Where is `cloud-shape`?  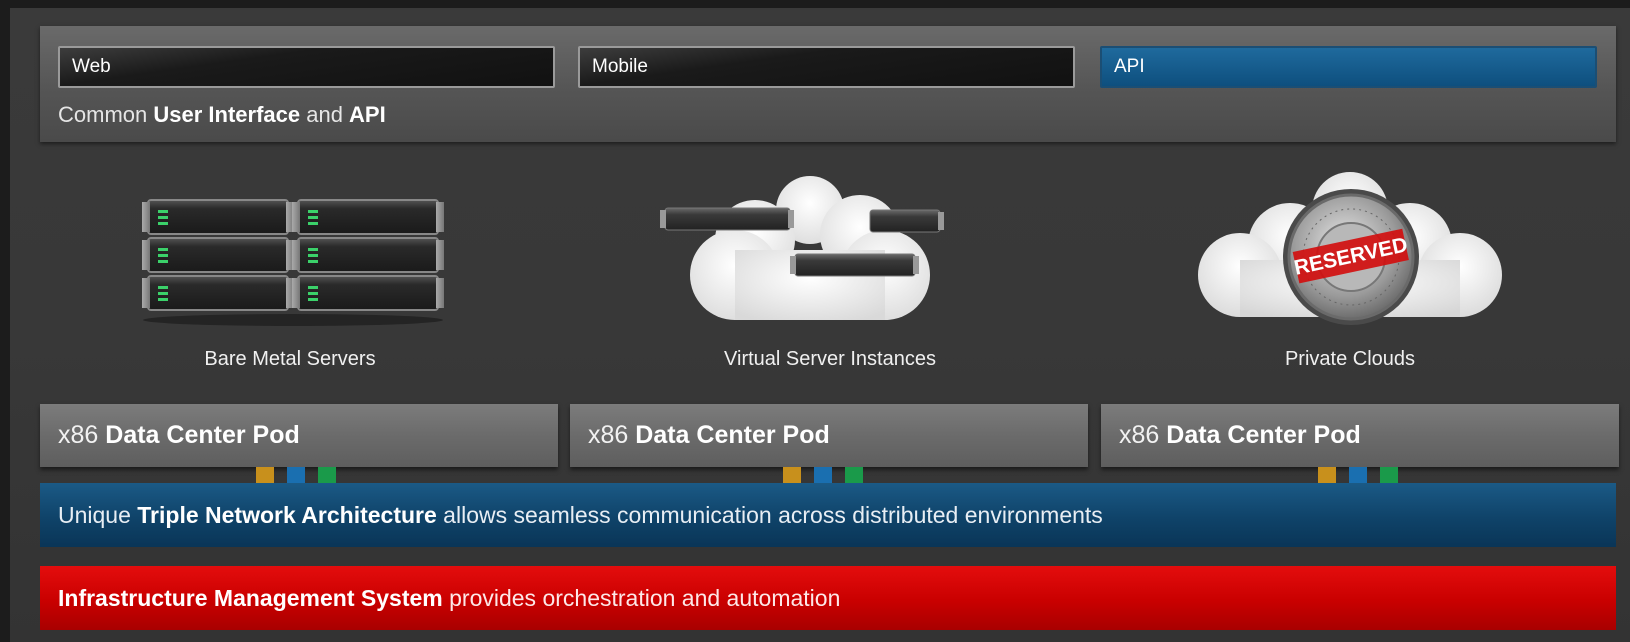 cloud-shape is located at coordinates (810, 248).